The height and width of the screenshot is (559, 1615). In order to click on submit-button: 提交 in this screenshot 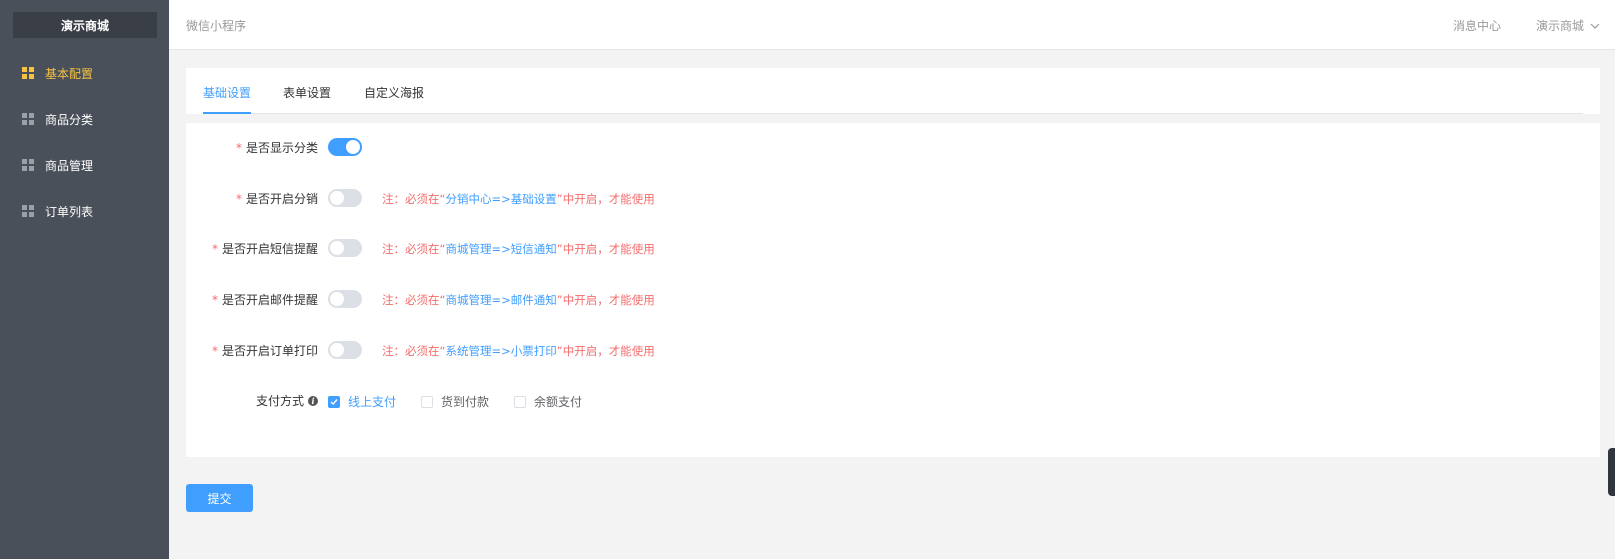, I will do `click(219, 498)`.